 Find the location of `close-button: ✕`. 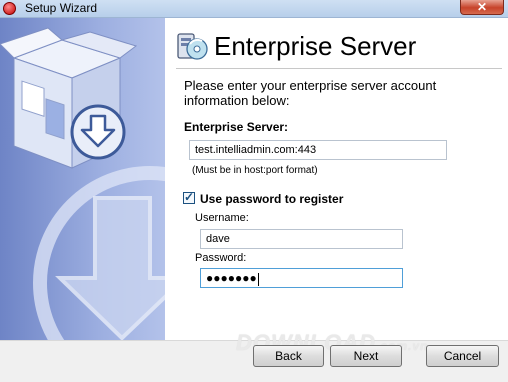

close-button: ✕ is located at coordinates (482, 7).